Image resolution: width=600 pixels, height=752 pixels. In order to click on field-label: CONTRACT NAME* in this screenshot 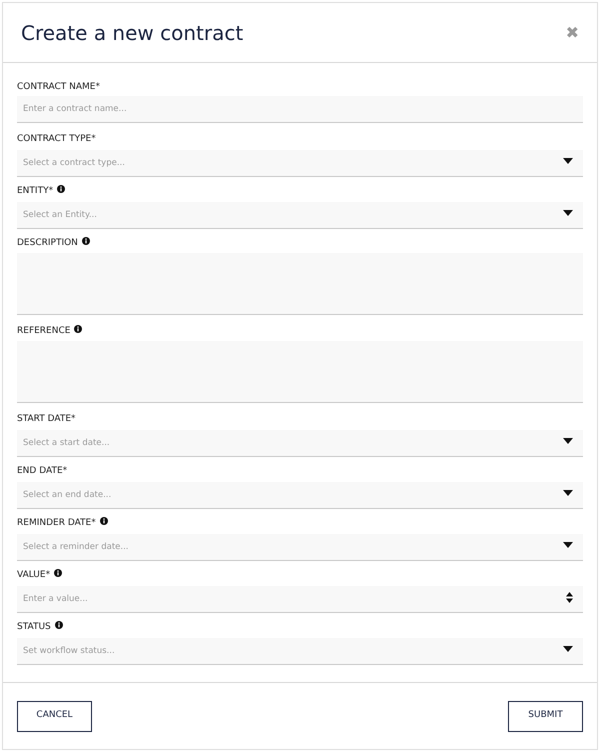, I will do `click(58, 87)`.